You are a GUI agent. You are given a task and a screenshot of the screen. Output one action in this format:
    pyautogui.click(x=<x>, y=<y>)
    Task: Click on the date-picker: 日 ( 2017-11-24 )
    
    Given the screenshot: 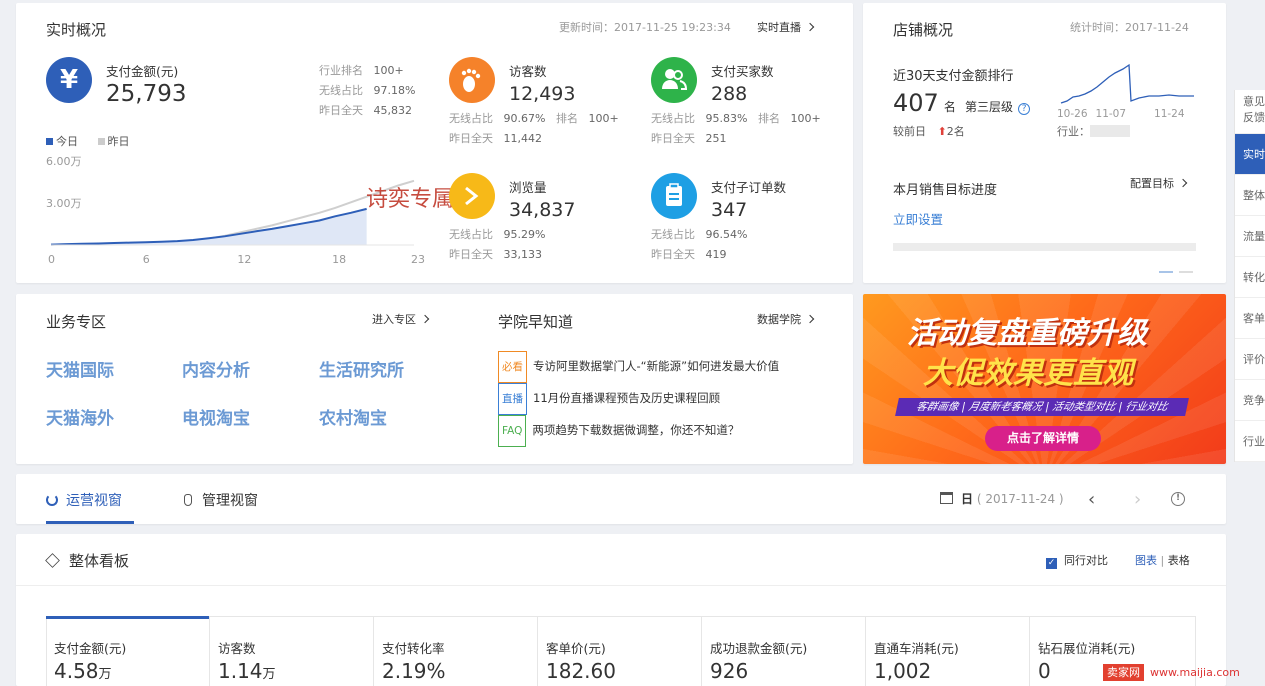 What is the action you would take?
    pyautogui.click(x=1002, y=498)
    